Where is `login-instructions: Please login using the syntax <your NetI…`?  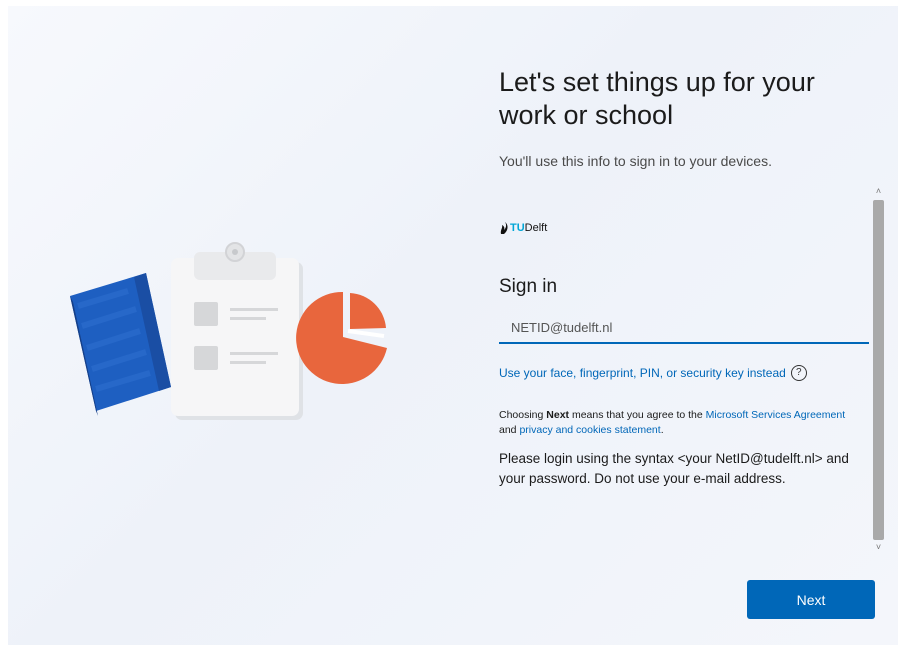 login-instructions: Please login using the syntax <your NetI… is located at coordinates (674, 468).